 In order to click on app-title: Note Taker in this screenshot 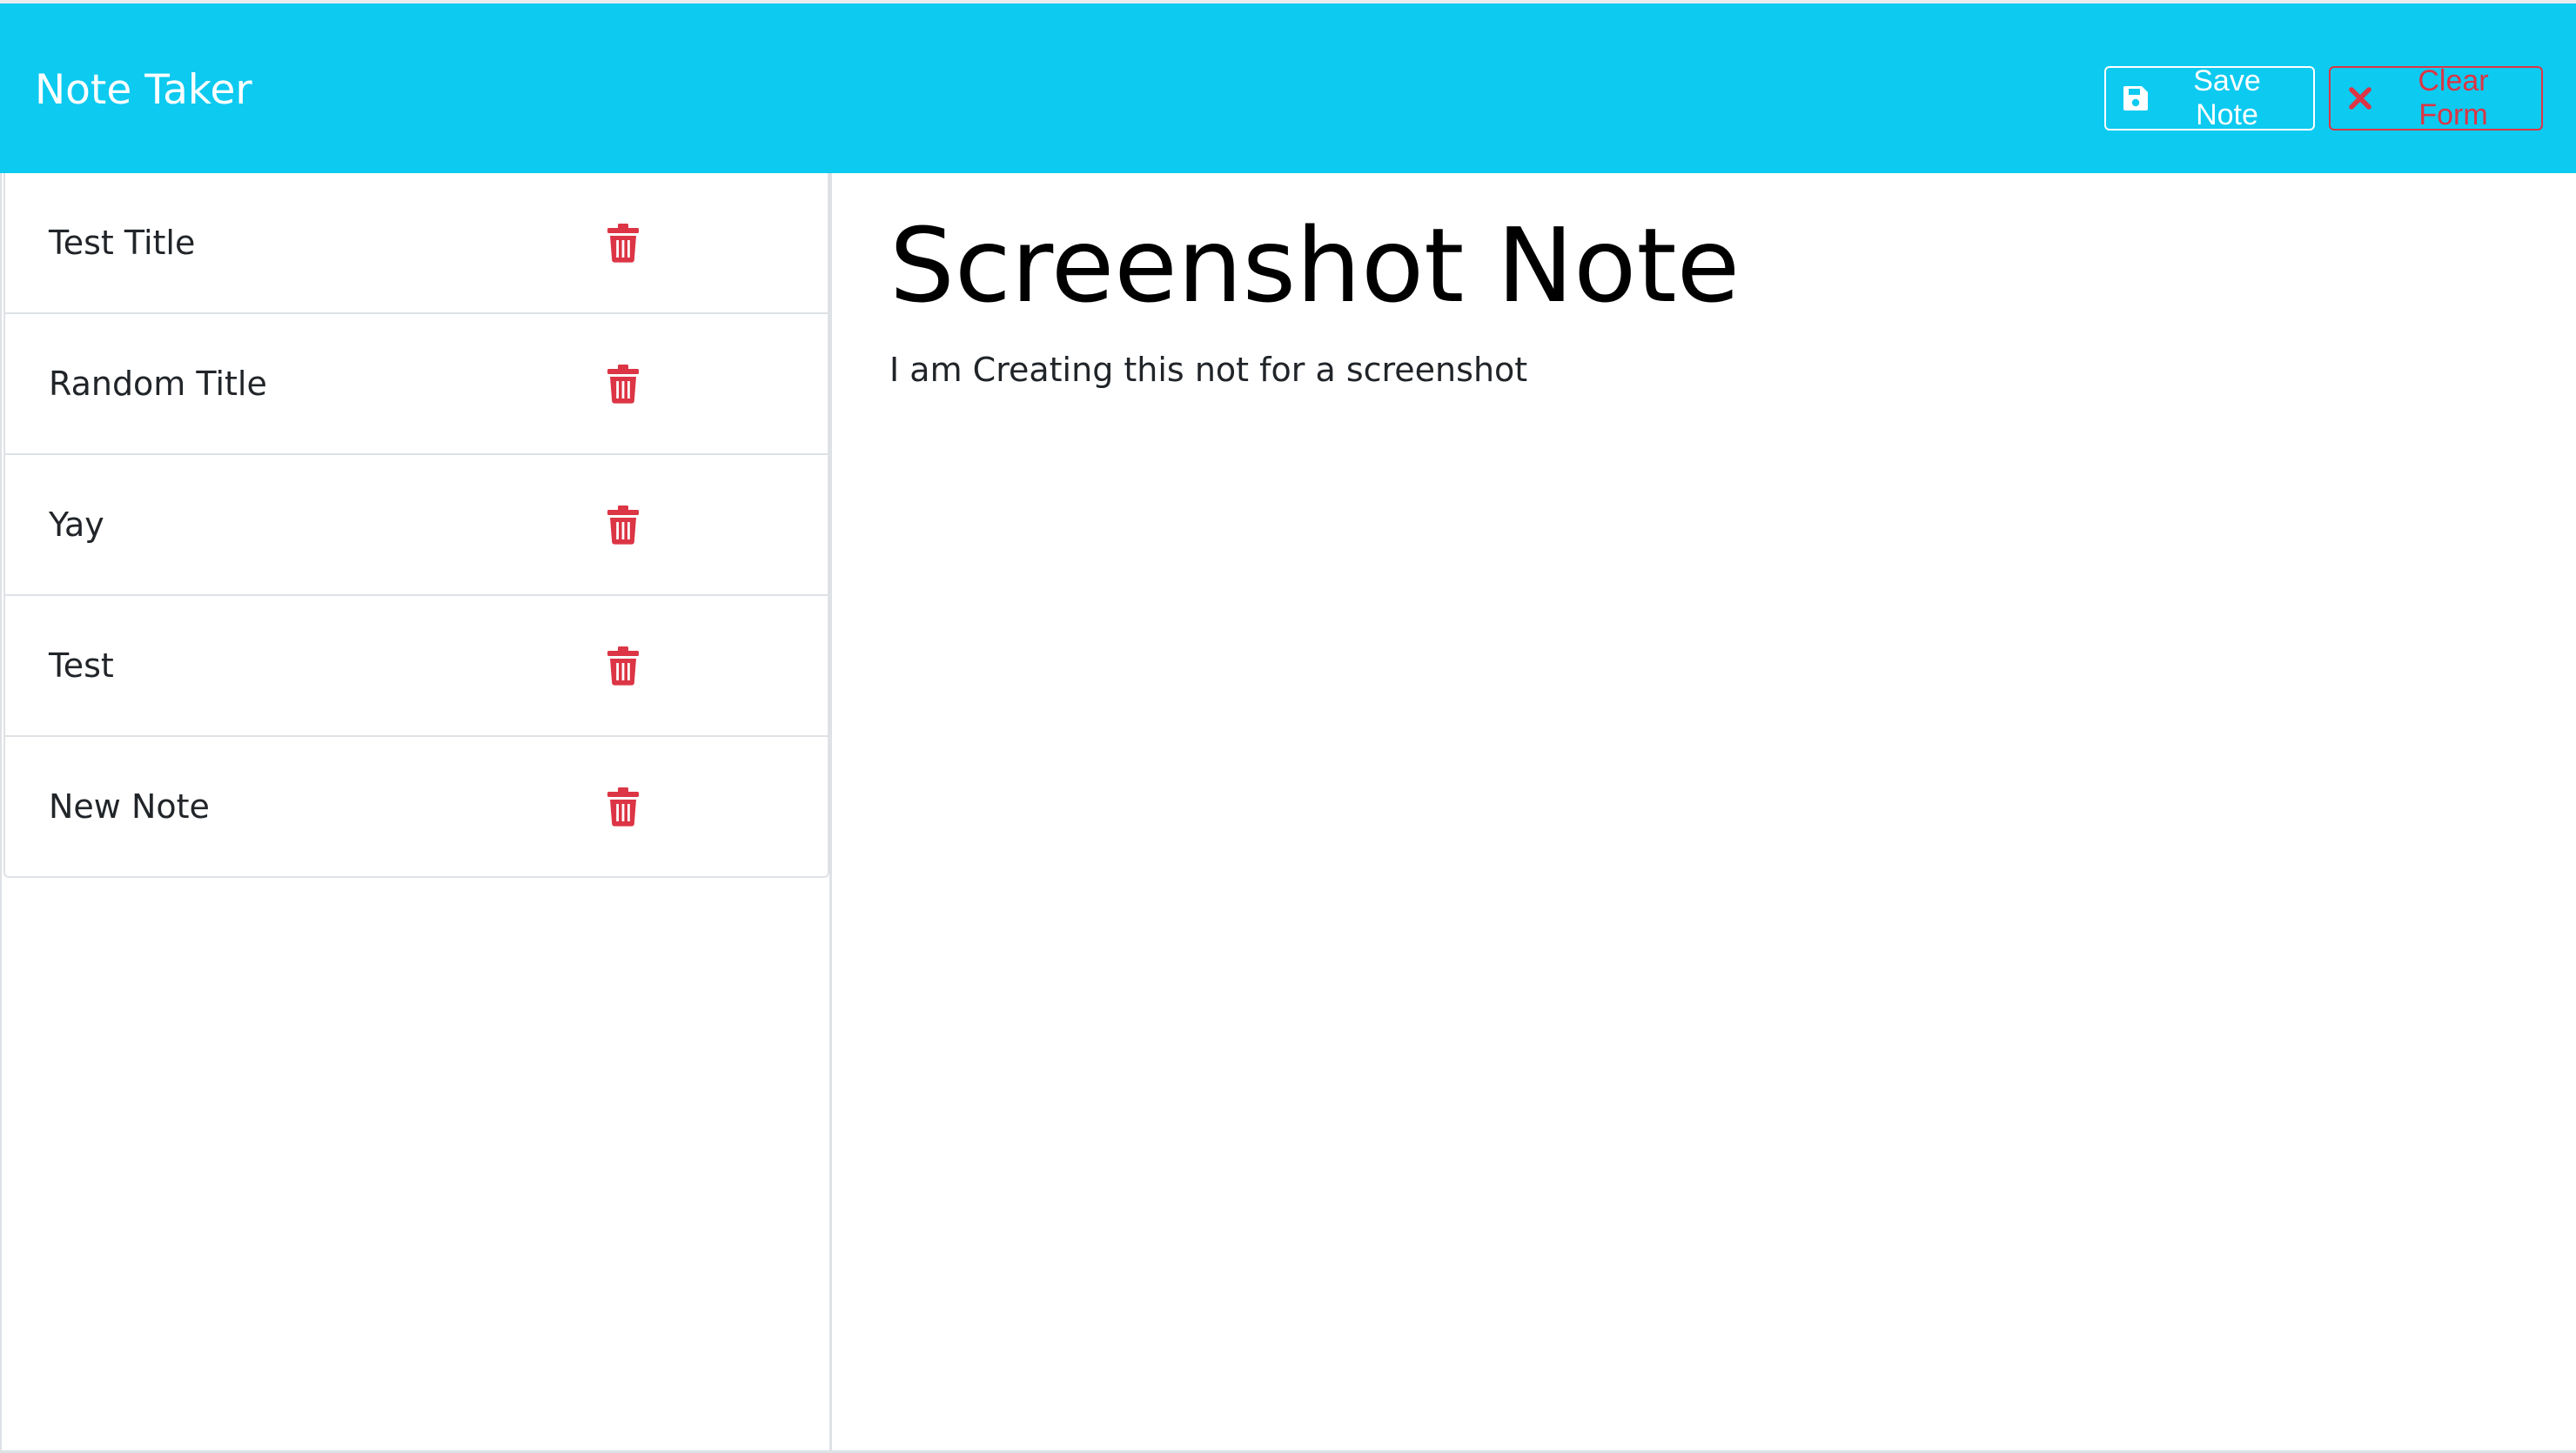, I will do `click(143, 90)`.